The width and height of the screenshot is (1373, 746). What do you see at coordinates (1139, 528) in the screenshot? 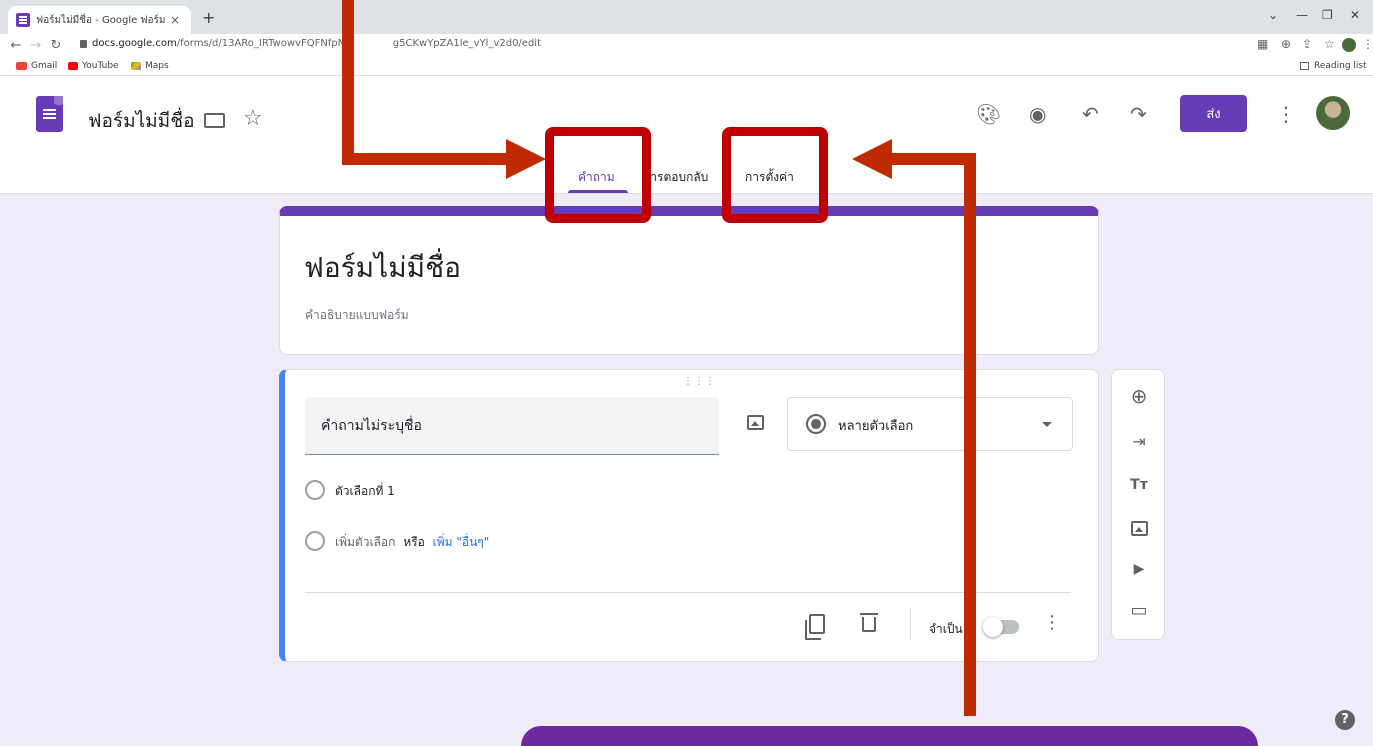
I see `add-image-tool-icon` at bounding box center [1139, 528].